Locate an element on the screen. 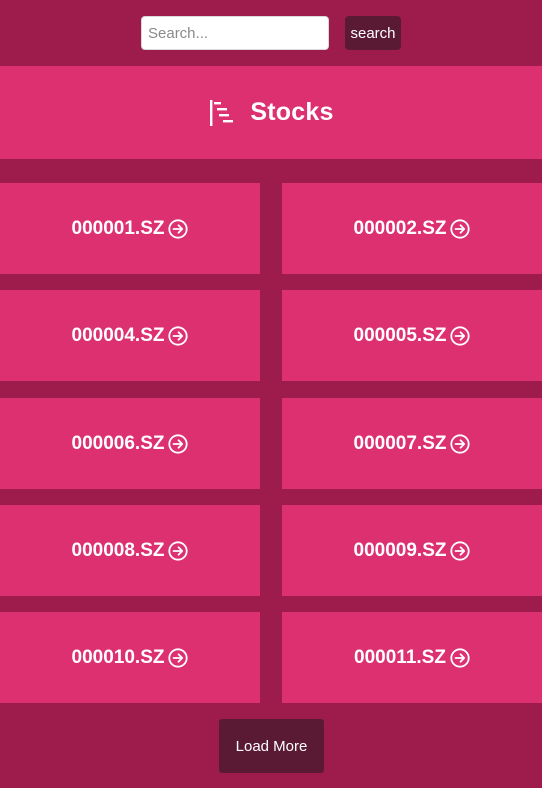 This screenshot has width=542, height=788. stock-tile: 000010.SZ is located at coordinates (130, 657).